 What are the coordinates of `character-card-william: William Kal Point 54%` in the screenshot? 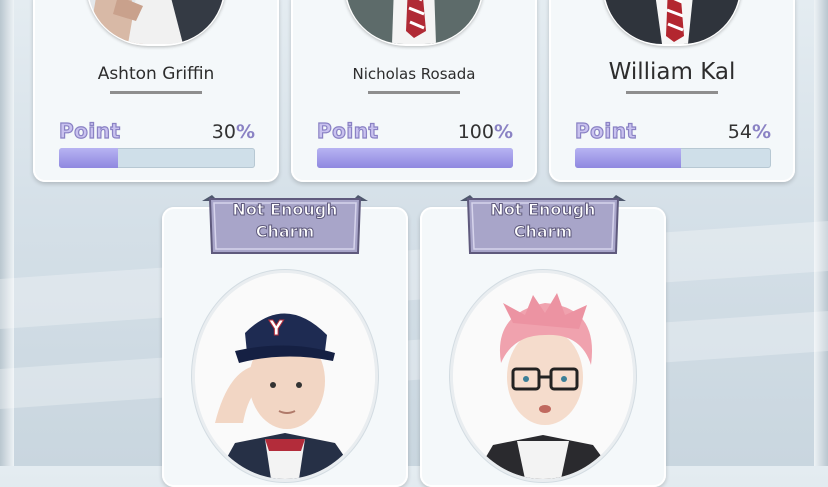 It's located at (672, 91).